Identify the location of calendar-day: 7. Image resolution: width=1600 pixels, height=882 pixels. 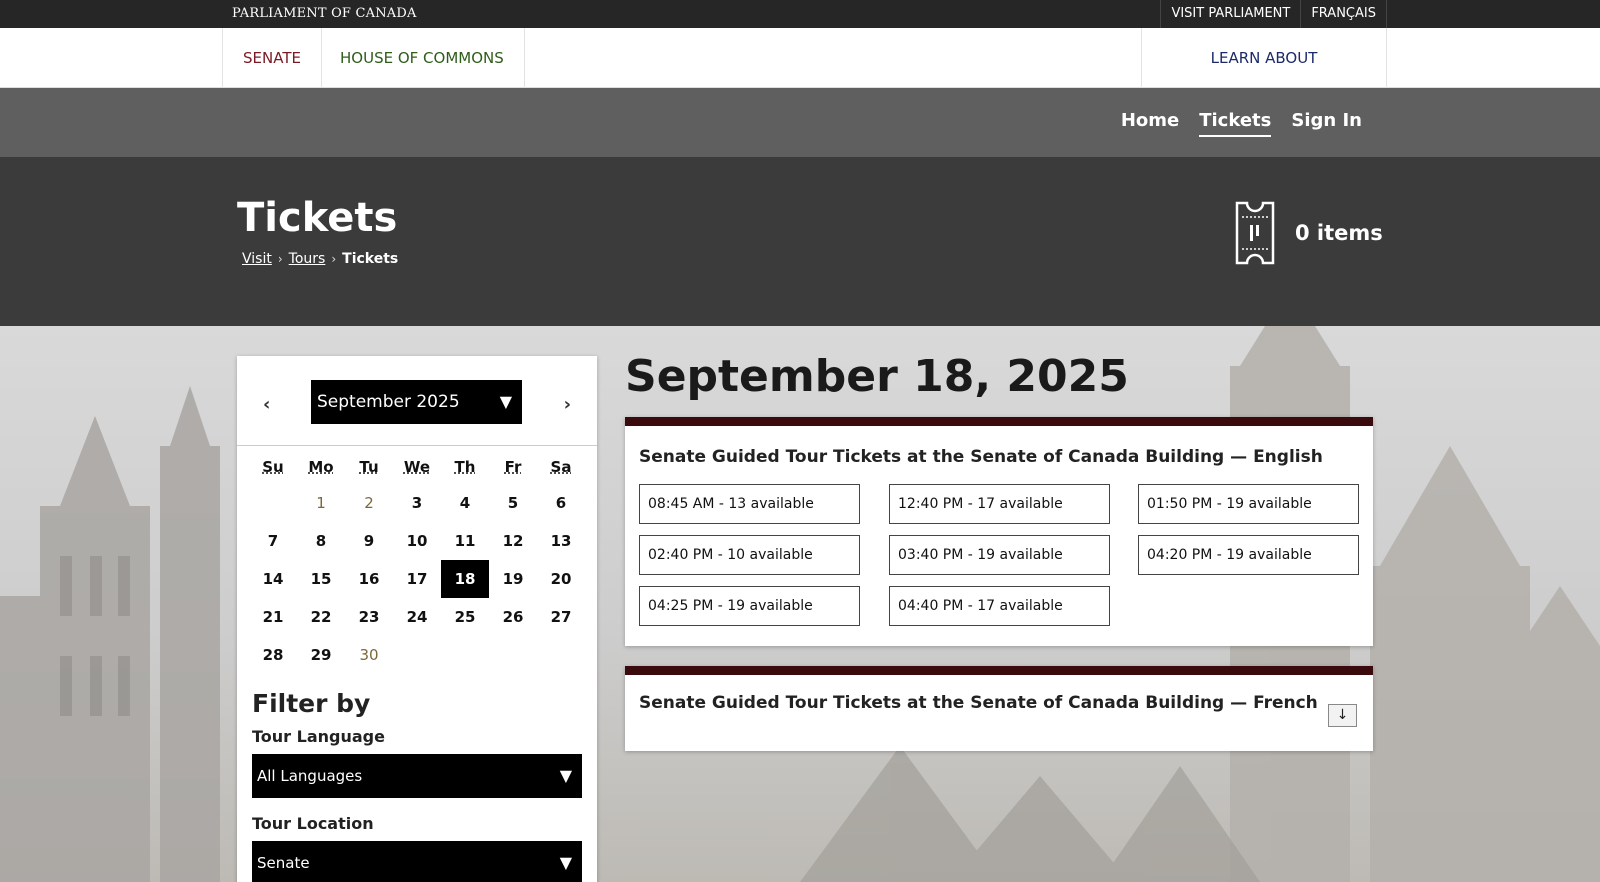
(273, 541).